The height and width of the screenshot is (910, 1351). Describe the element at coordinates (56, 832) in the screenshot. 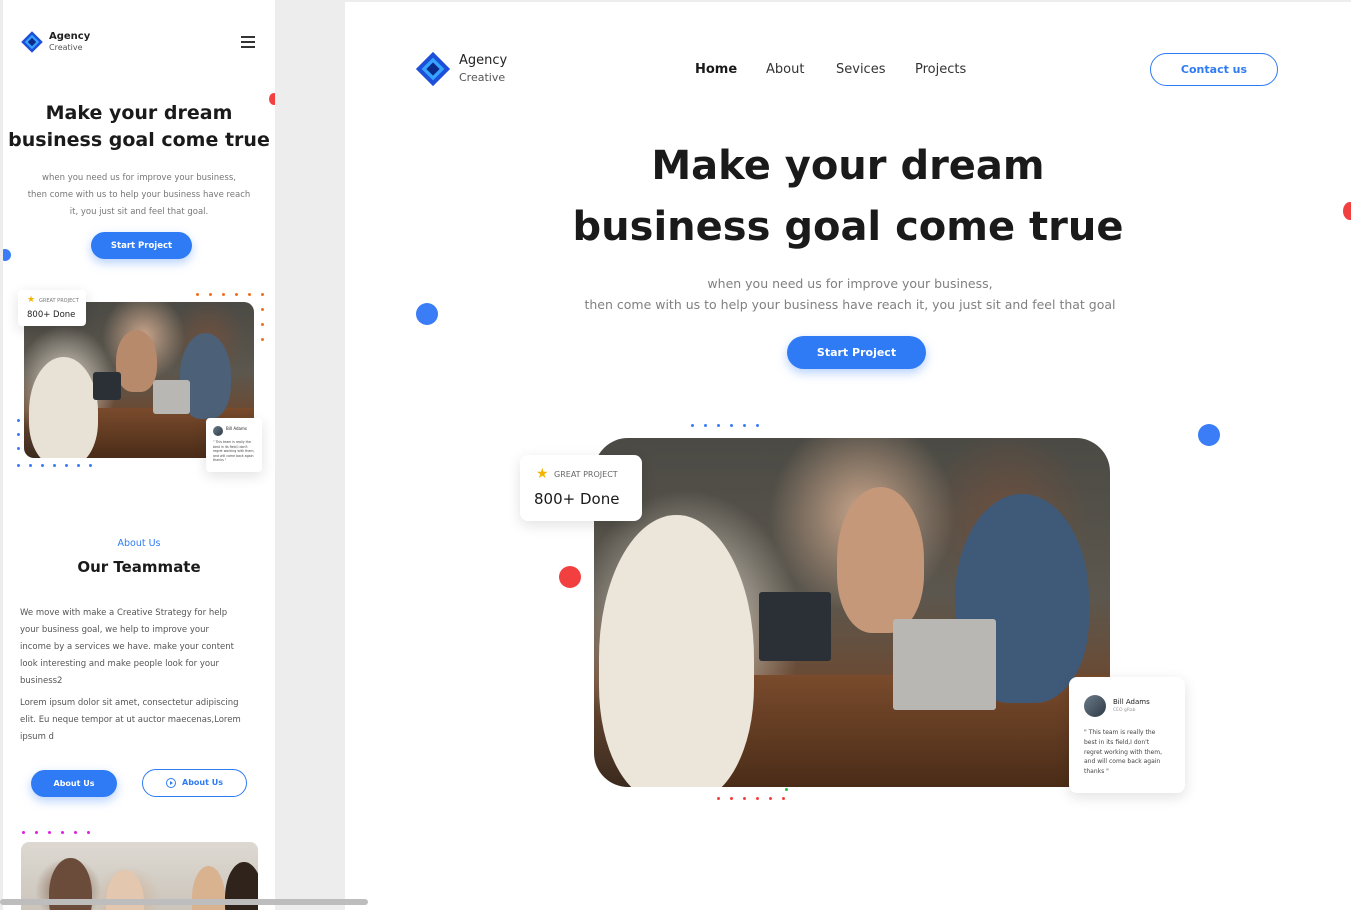

I see `decor-dots-magenta` at that location.